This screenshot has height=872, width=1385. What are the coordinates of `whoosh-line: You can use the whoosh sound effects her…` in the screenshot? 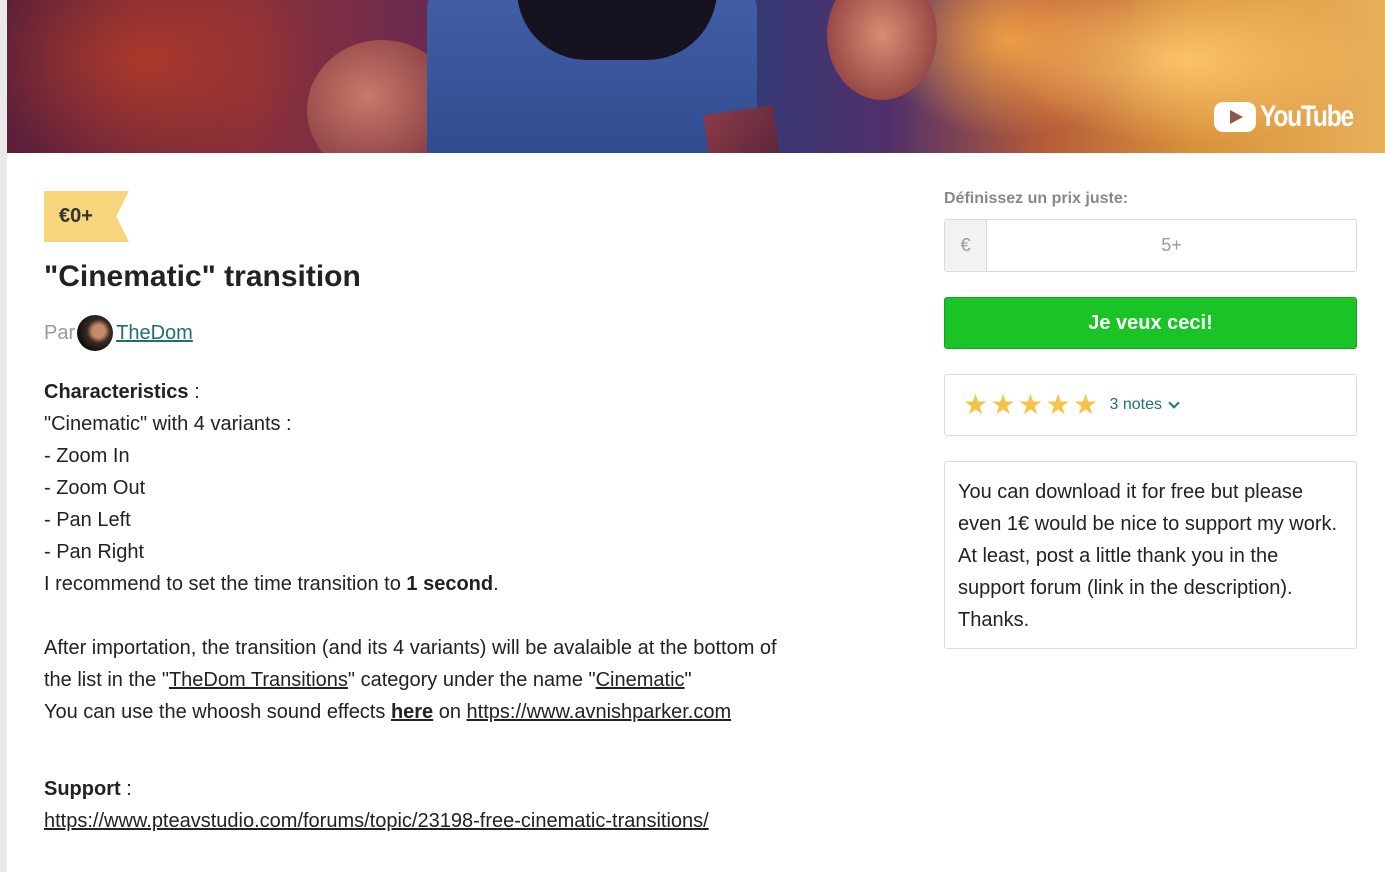 It's located at (444, 712).